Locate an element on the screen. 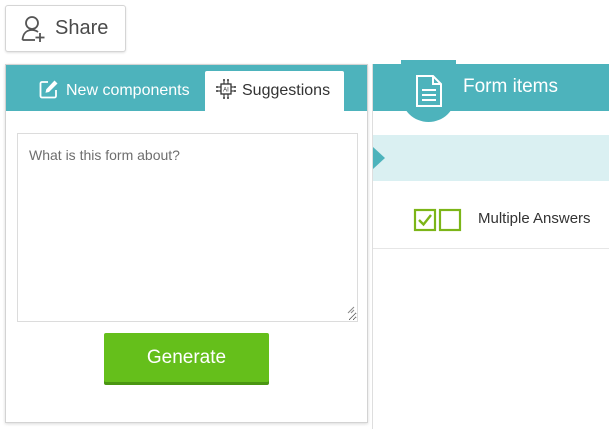 The width and height of the screenshot is (609, 429). generate-button: Generate is located at coordinates (186, 357).